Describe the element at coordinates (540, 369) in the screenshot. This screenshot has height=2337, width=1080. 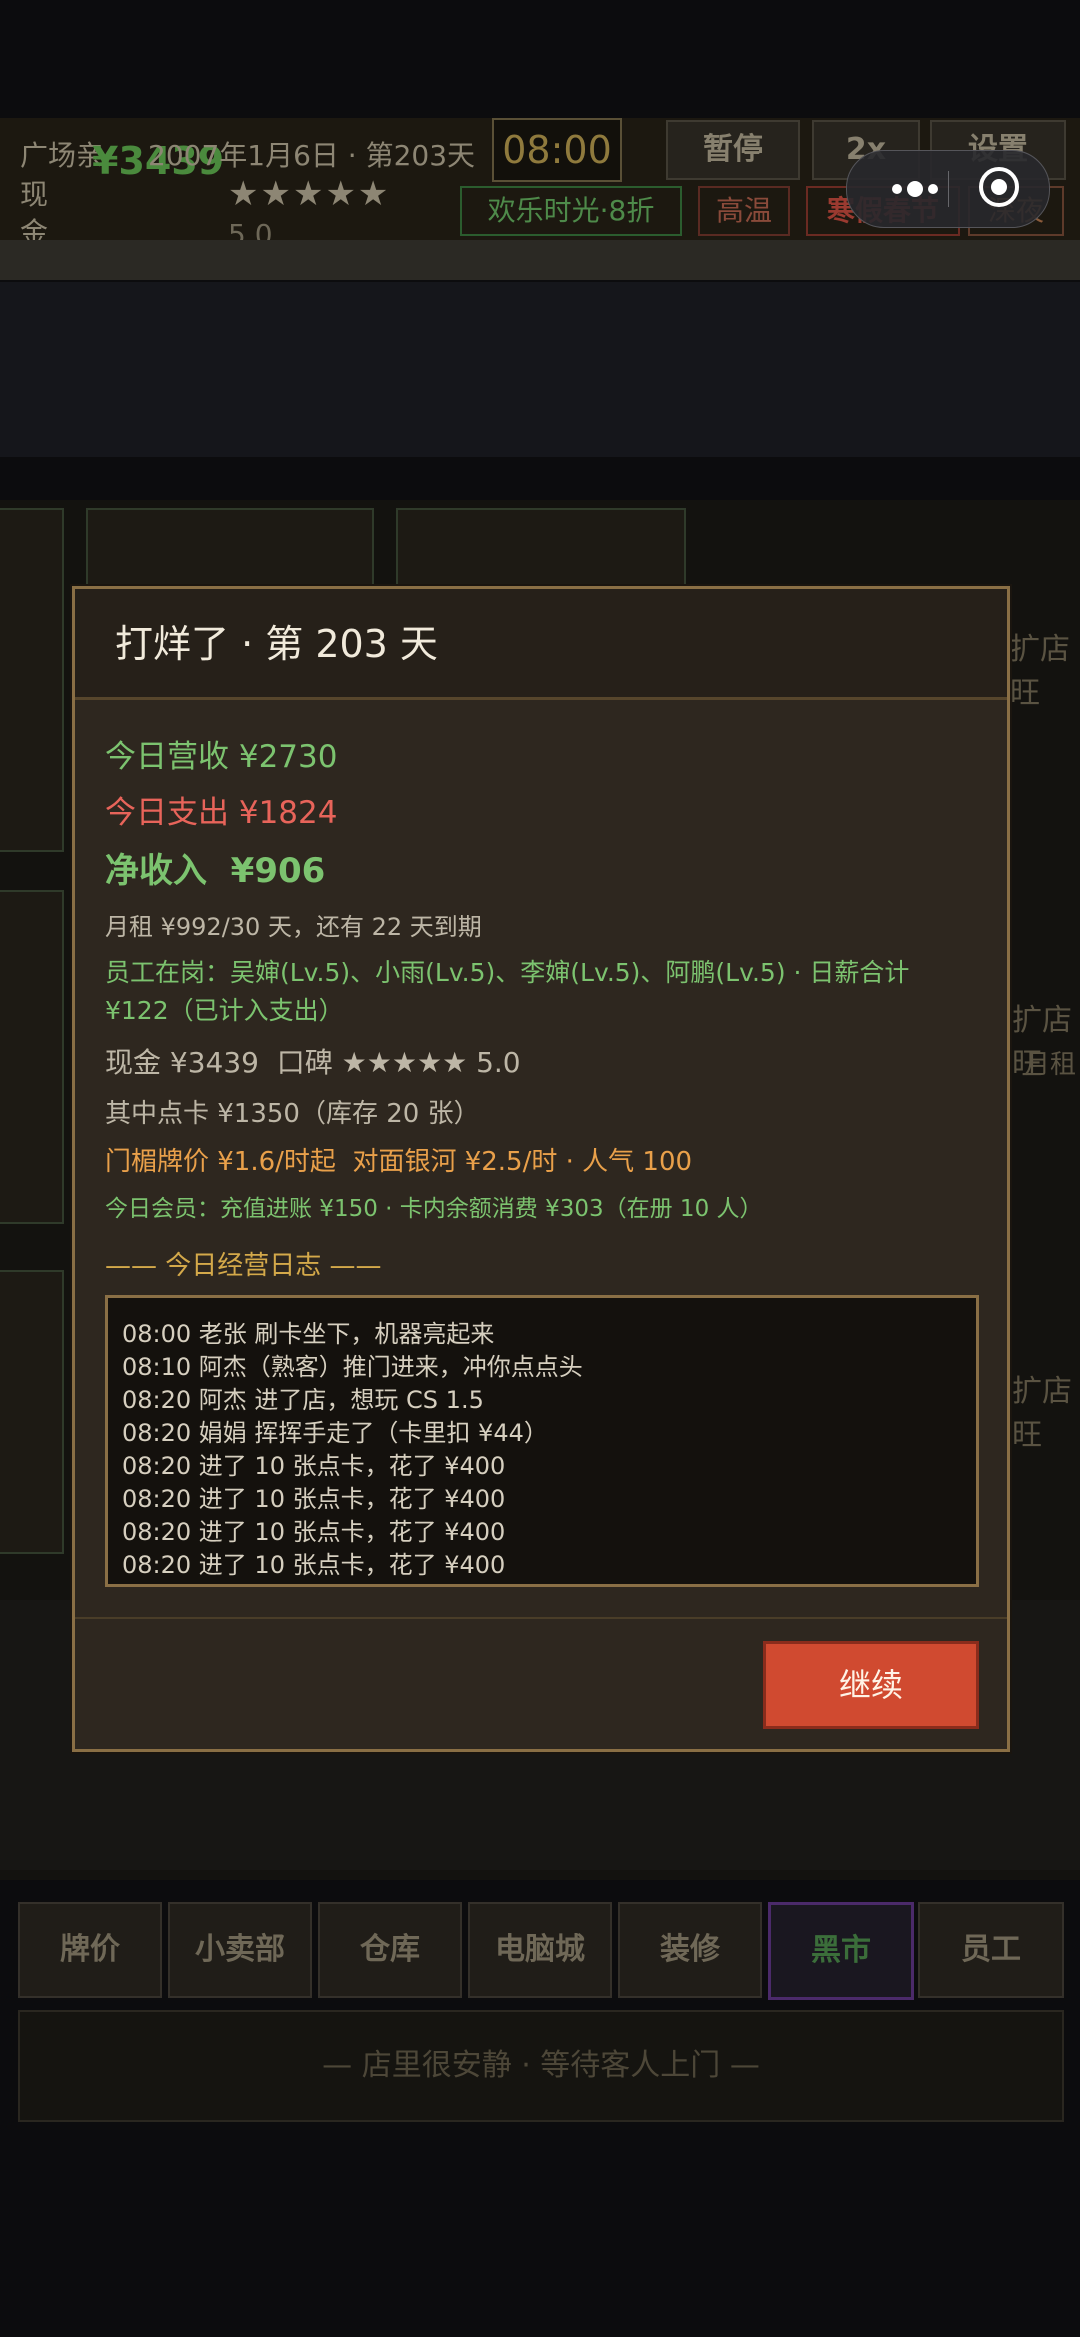
I see `info-band` at that location.